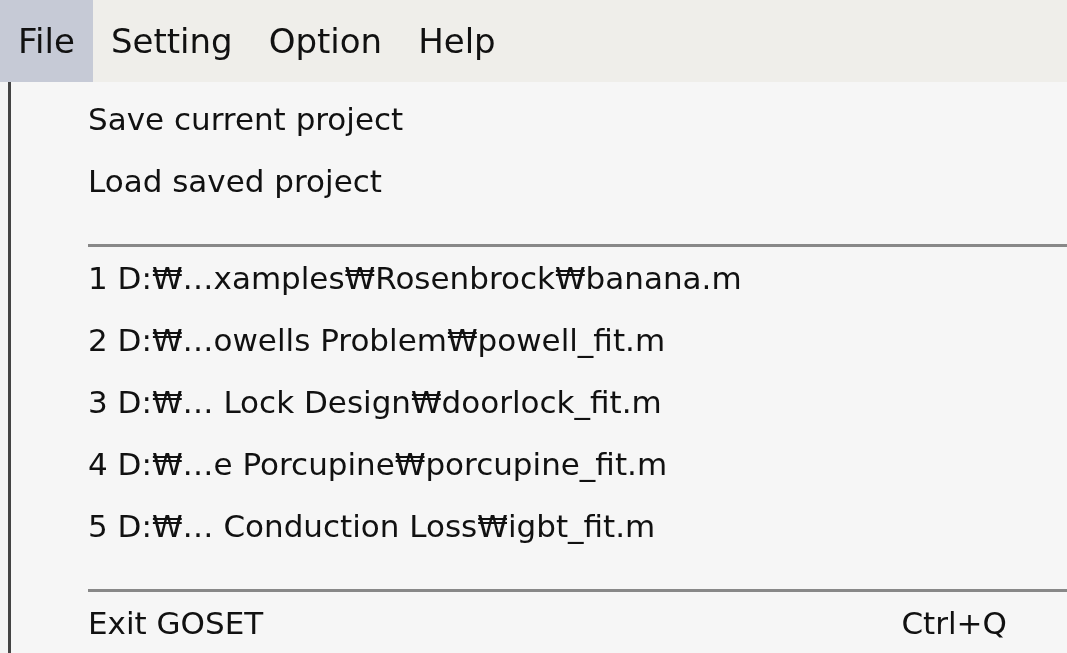  What do you see at coordinates (457, 41) in the screenshot?
I see `menu-bar-item: Help` at bounding box center [457, 41].